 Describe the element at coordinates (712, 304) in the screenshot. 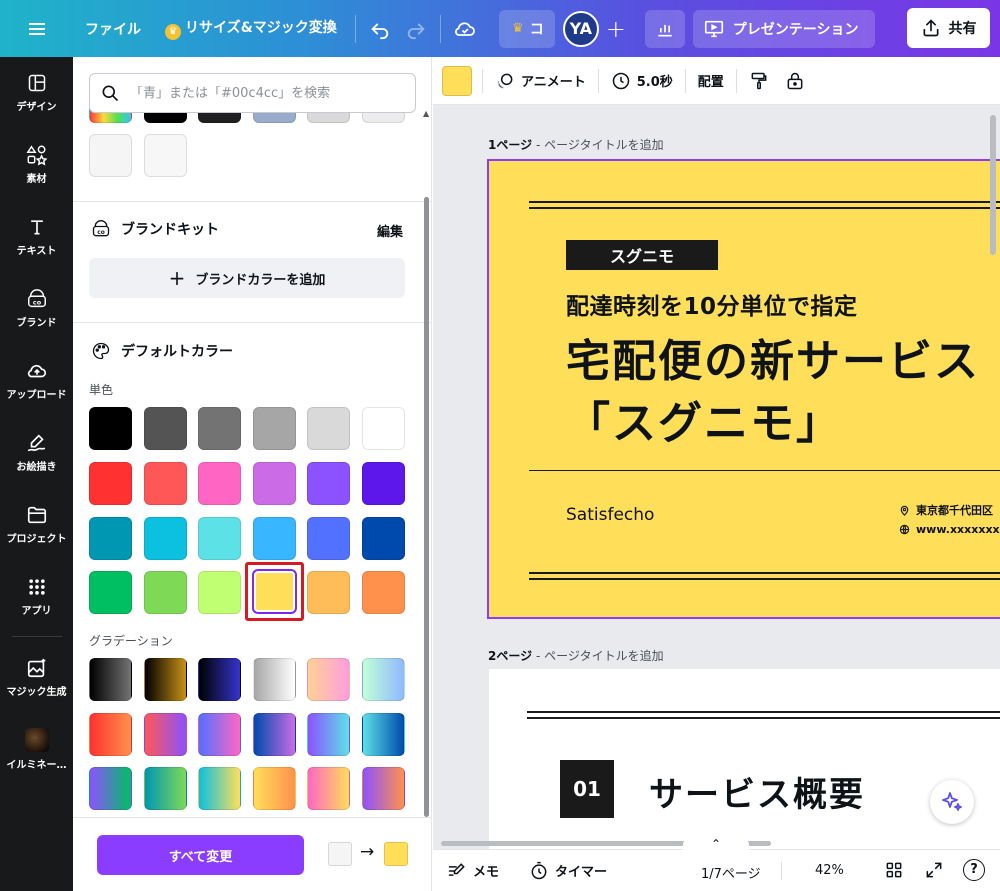

I see `slide-subtitle: 配達時刻を10分単位で指定` at that location.